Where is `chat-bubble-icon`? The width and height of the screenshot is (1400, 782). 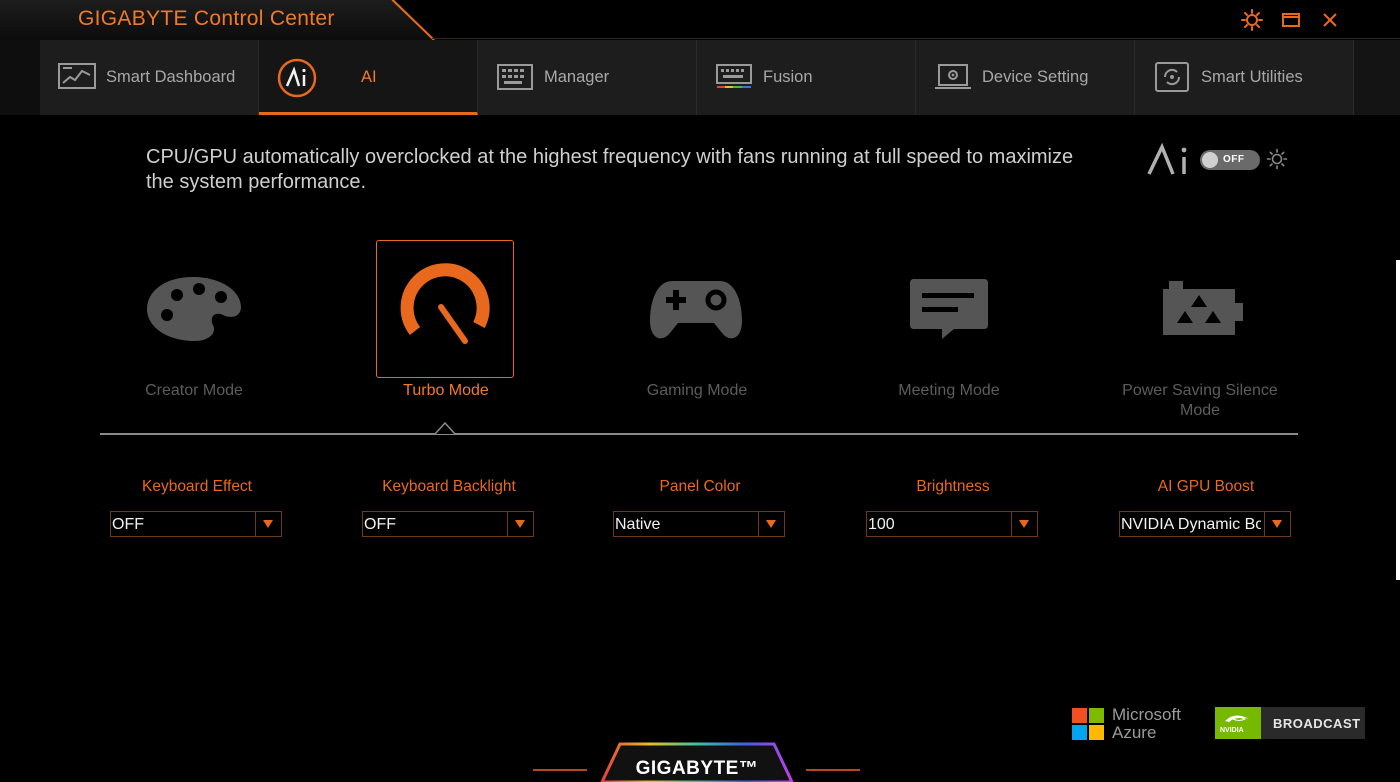 chat-bubble-icon is located at coordinates (949, 309).